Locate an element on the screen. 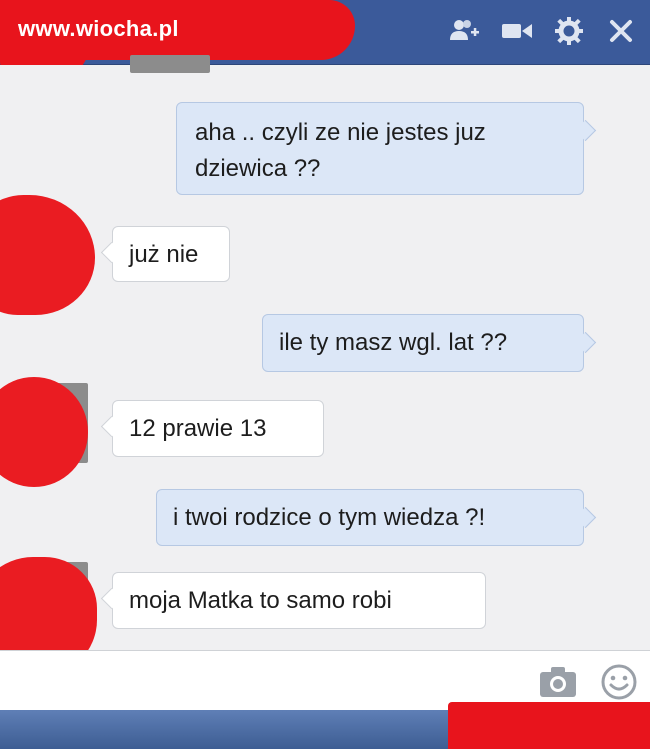  message-bubble-received: moja Matka to samo robi is located at coordinates (299, 600).